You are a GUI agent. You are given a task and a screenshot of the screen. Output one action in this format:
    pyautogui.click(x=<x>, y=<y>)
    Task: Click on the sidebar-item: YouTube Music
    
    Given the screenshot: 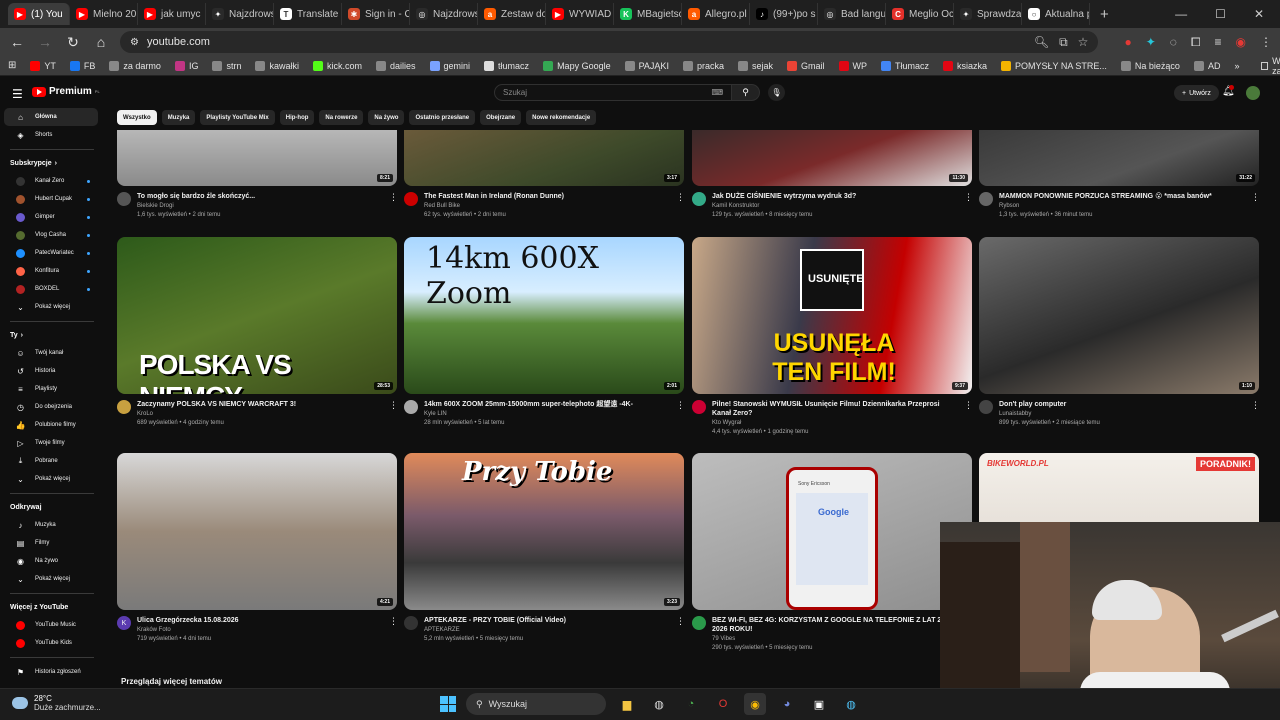 What is the action you would take?
    pyautogui.click(x=51, y=625)
    